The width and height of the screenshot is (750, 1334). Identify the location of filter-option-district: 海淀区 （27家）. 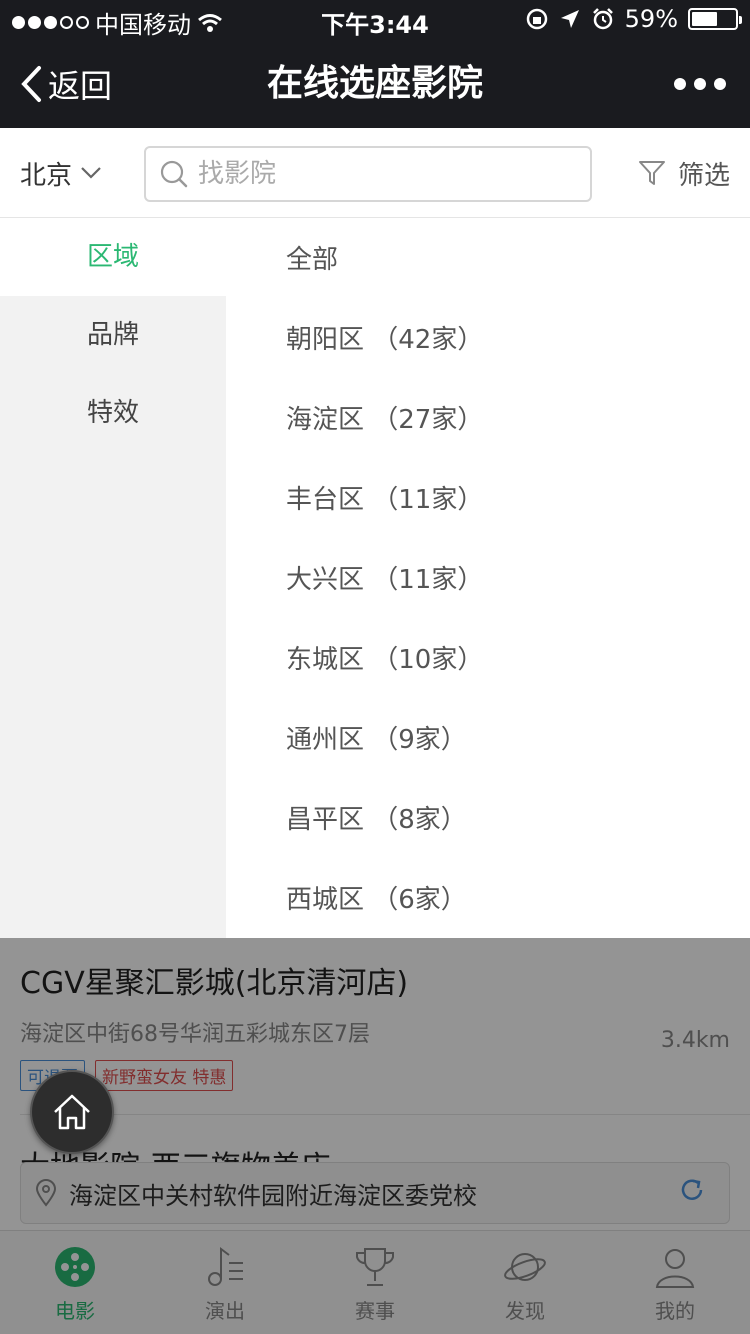
(488, 420).